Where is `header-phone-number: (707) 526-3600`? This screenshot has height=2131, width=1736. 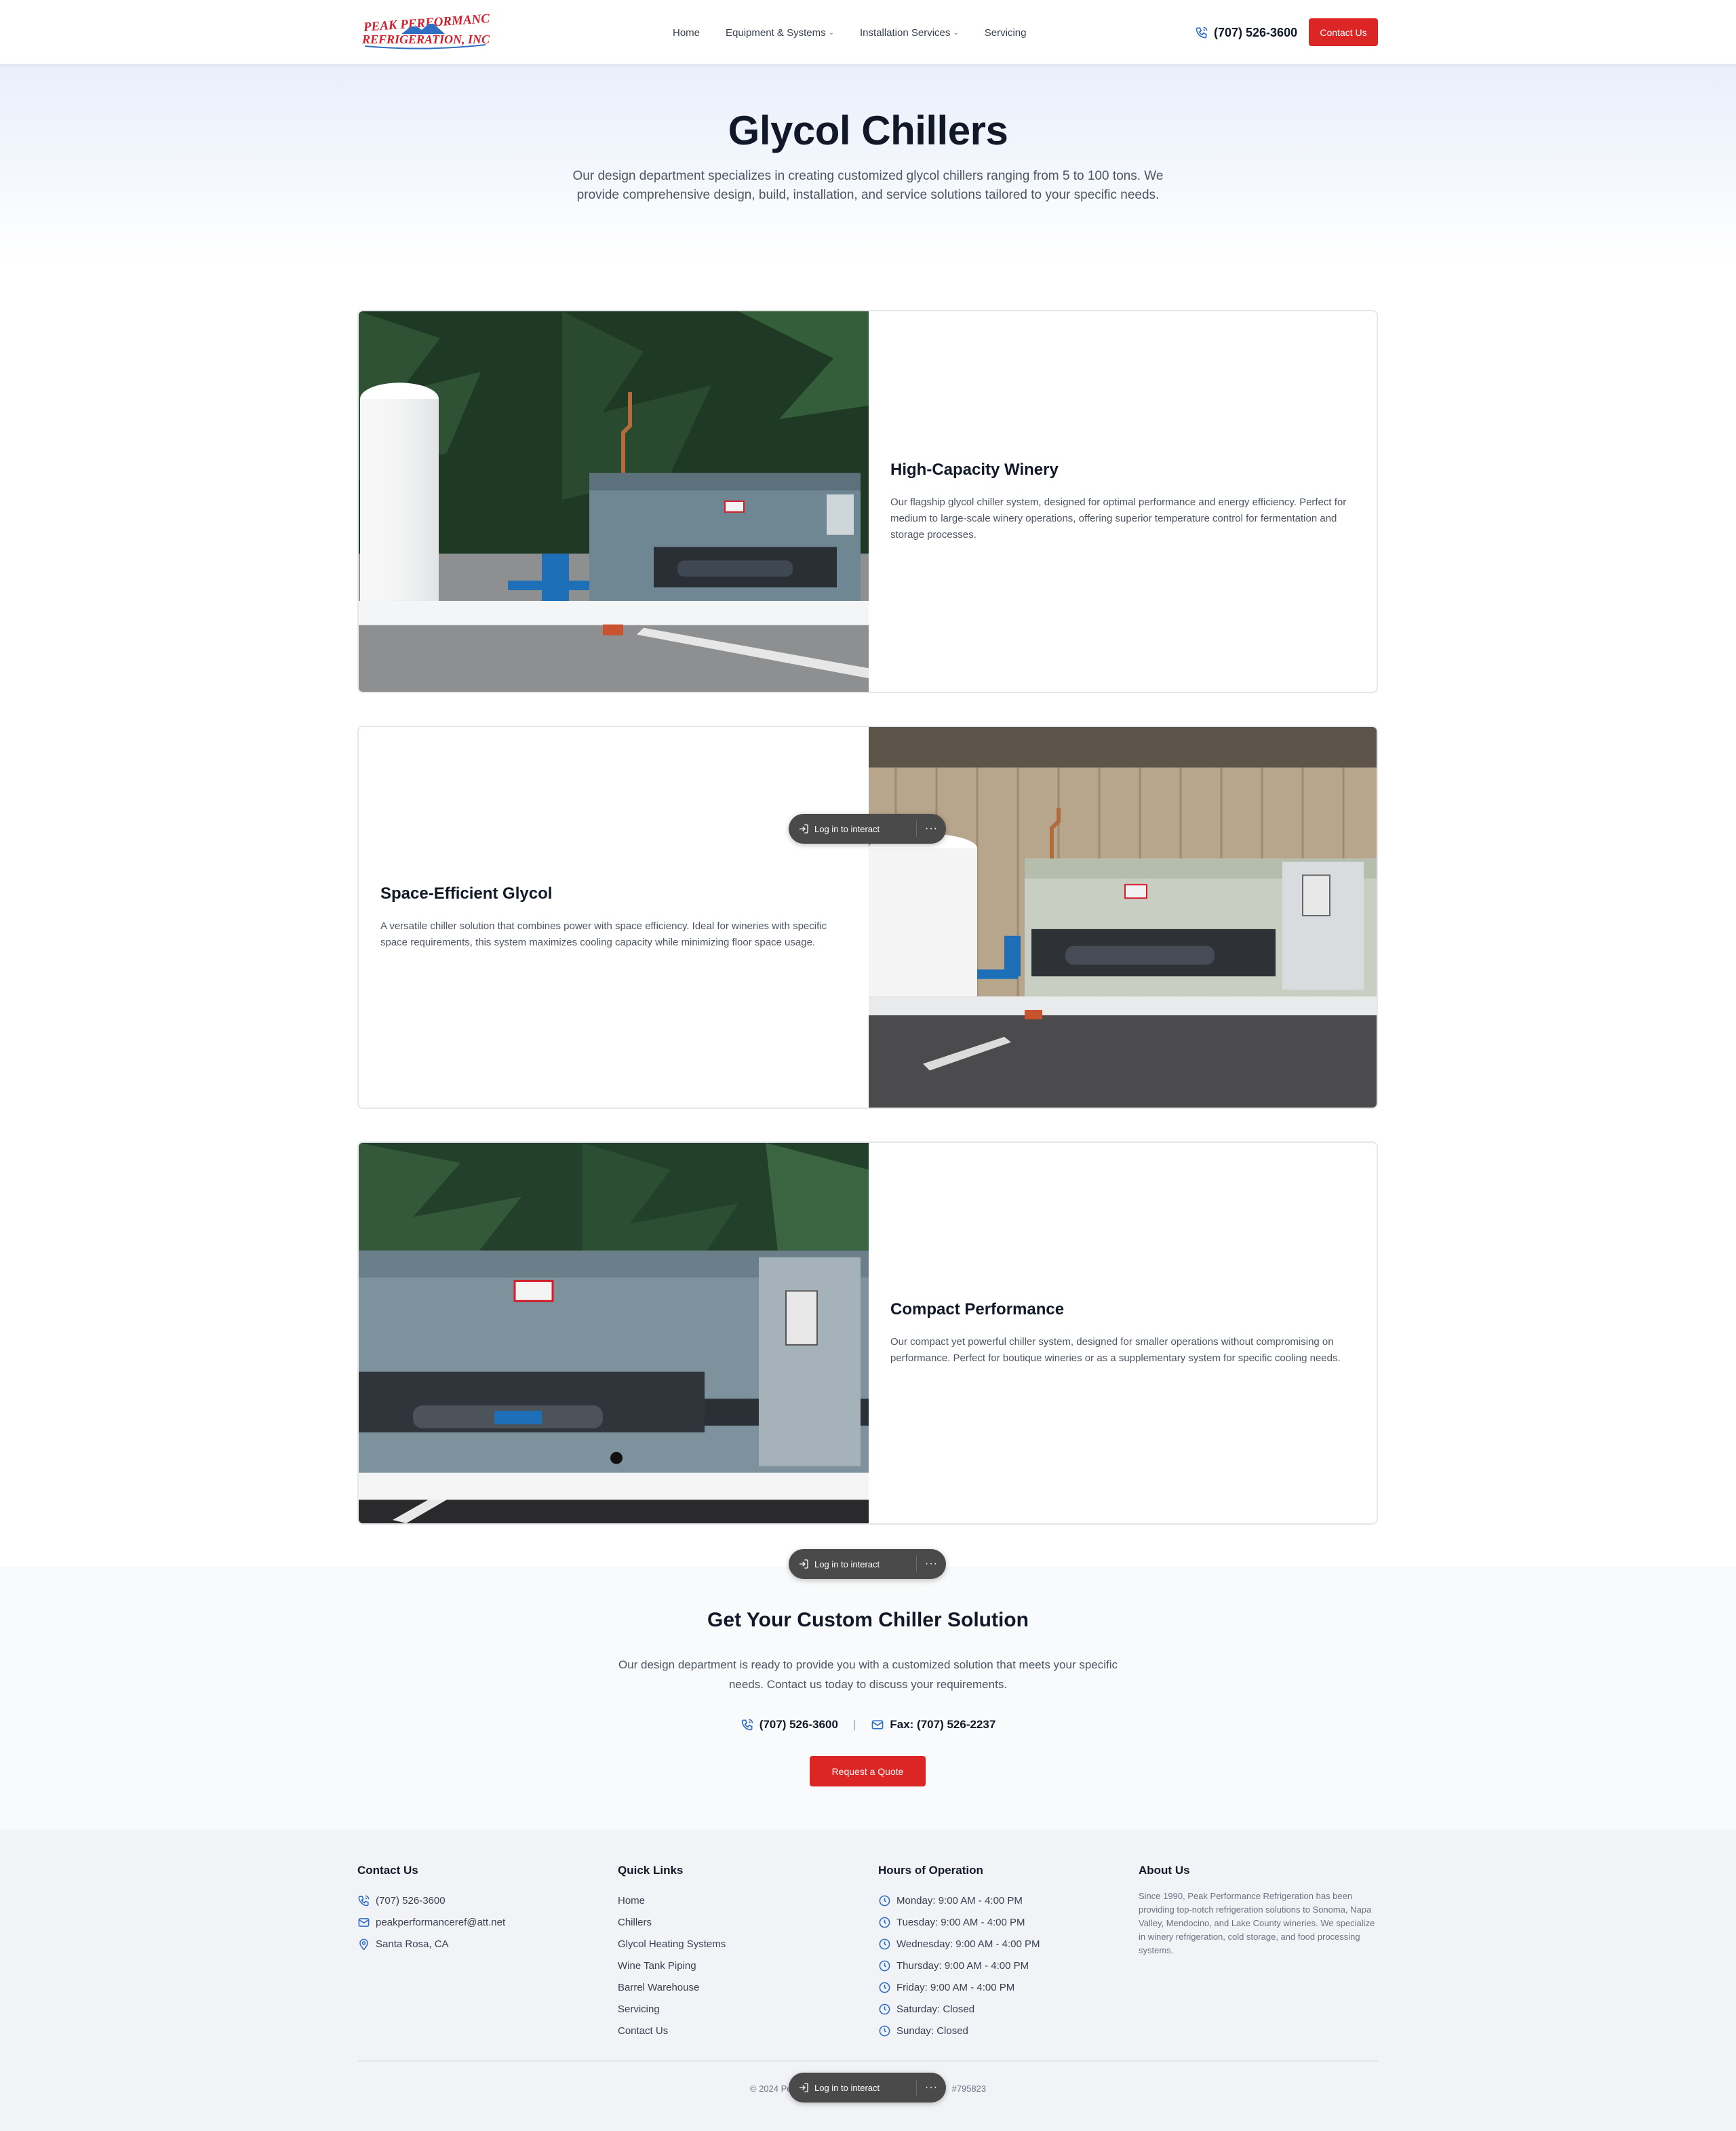
header-phone-number: (707) 526-3600 is located at coordinates (1256, 32).